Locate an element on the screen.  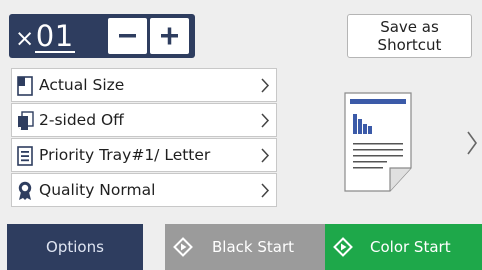
document-preview-icon is located at coordinates (378, 142).